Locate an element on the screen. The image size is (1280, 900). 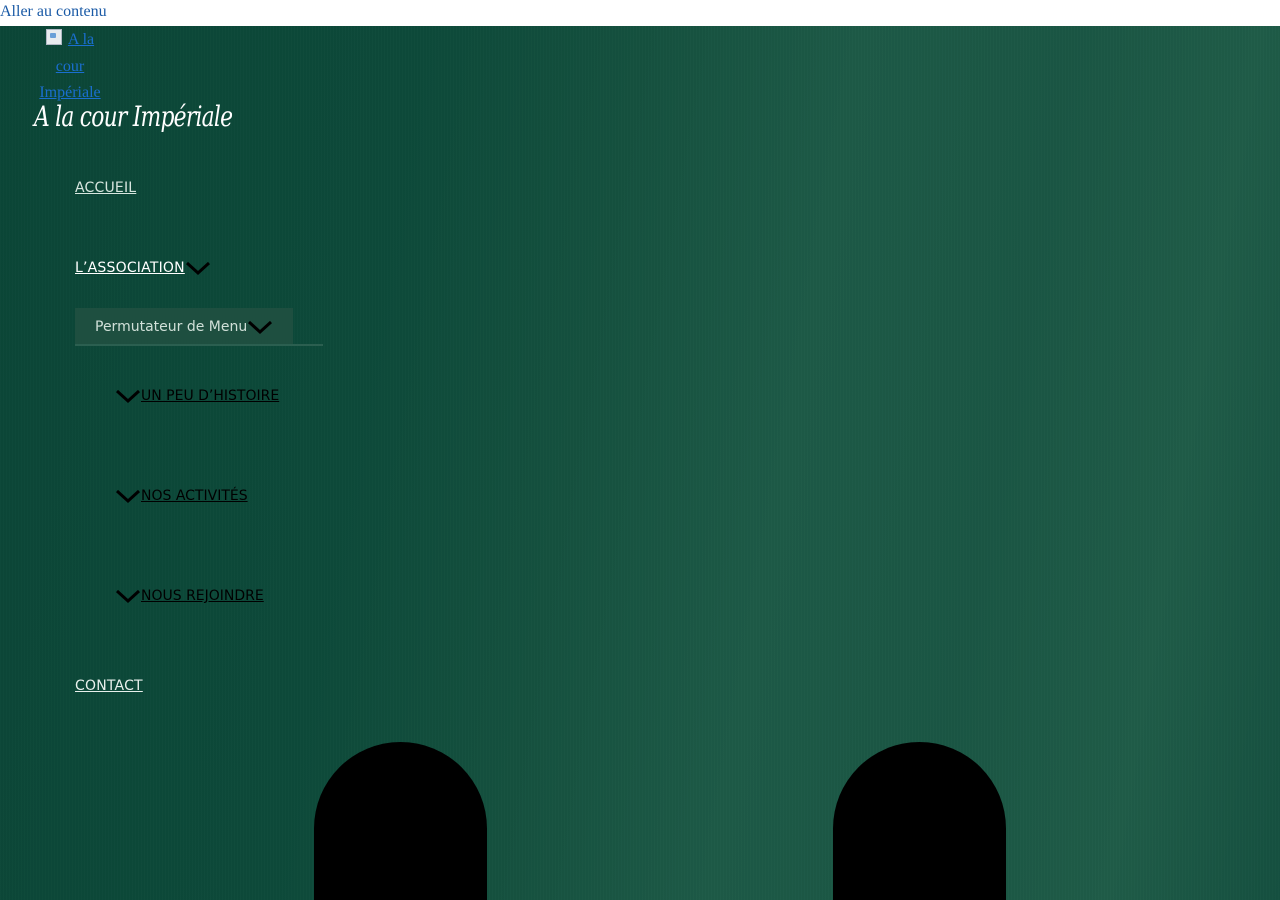
submenu-item-rejoindre: NOUS REJOINDRE is located at coordinates (189, 596).